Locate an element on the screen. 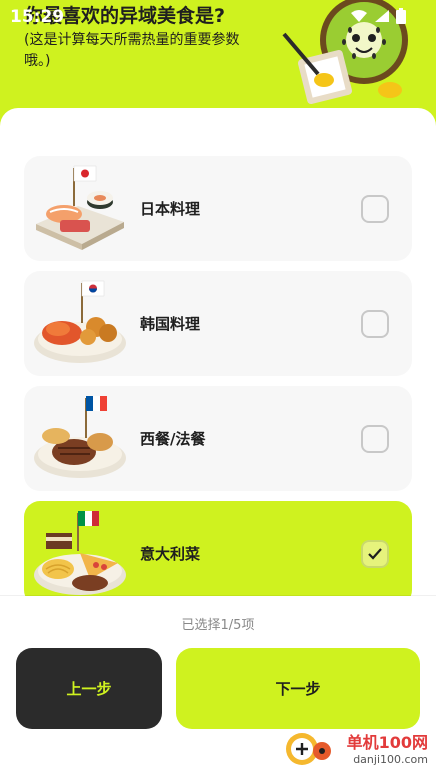 Image resolution: width=436 pixels, height=775 pixels. signal-icon is located at coordinates (382, 18).